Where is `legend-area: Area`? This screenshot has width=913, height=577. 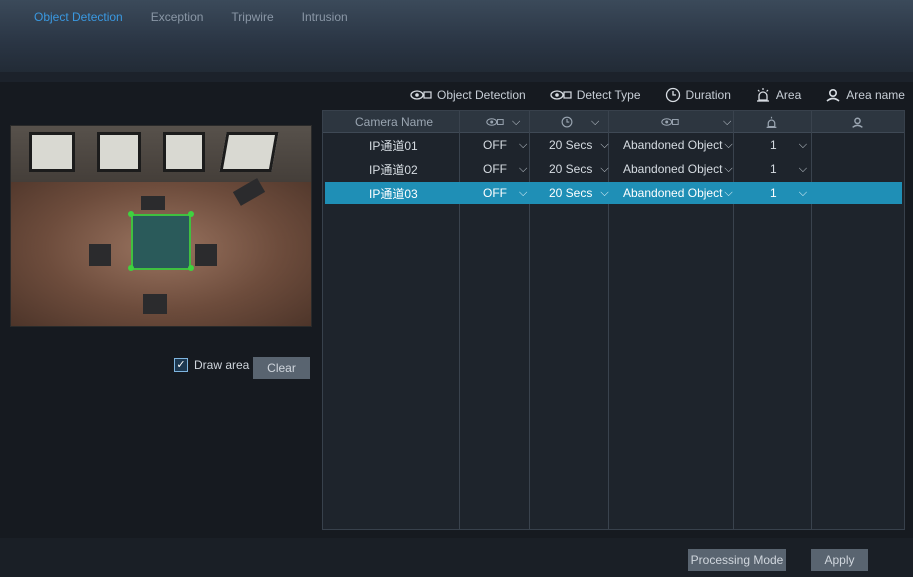
legend-area: Area is located at coordinates (778, 95).